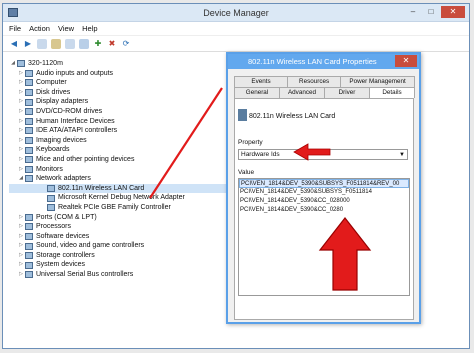  I want to click on device-item: 802.11n Wireless LAN Card, so click(119, 188).